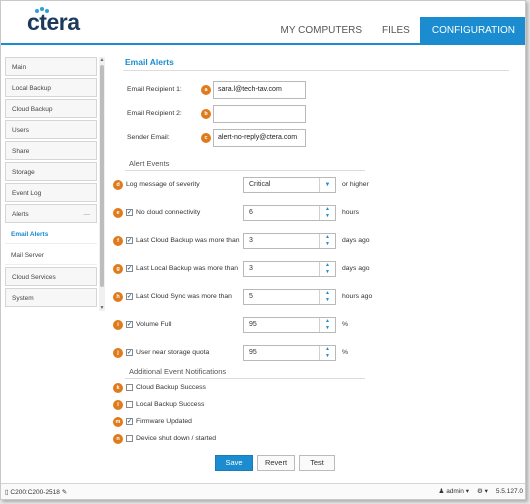  What do you see at coordinates (129, 324) in the screenshot?
I see `checkbox-volume-full: ✓` at bounding box center [129, 324].